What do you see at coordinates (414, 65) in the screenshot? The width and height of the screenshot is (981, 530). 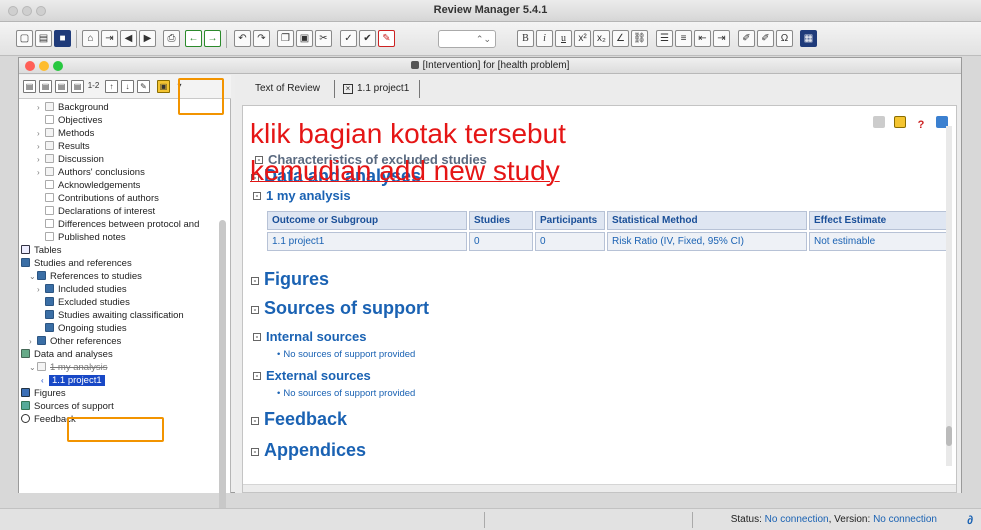 I see `document-icon` at bounding box center [414, 65].